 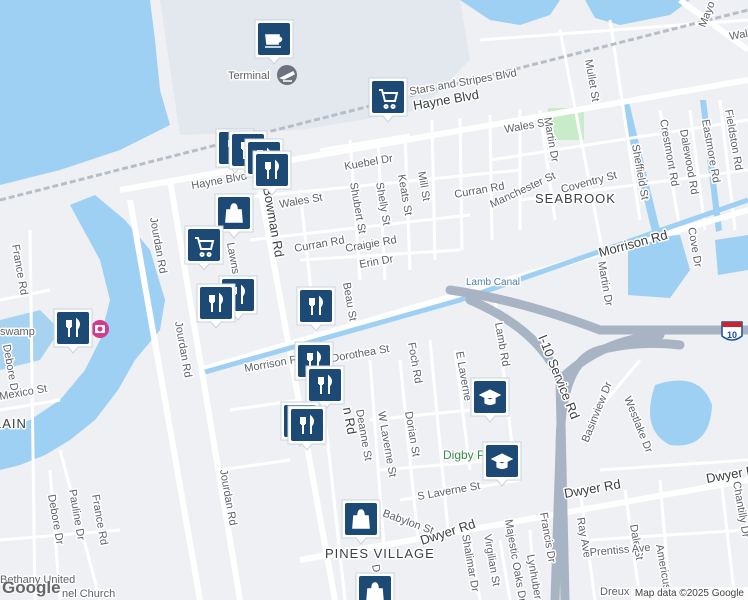 I want to click on google-logo: Google, so click(x=31, y=587).